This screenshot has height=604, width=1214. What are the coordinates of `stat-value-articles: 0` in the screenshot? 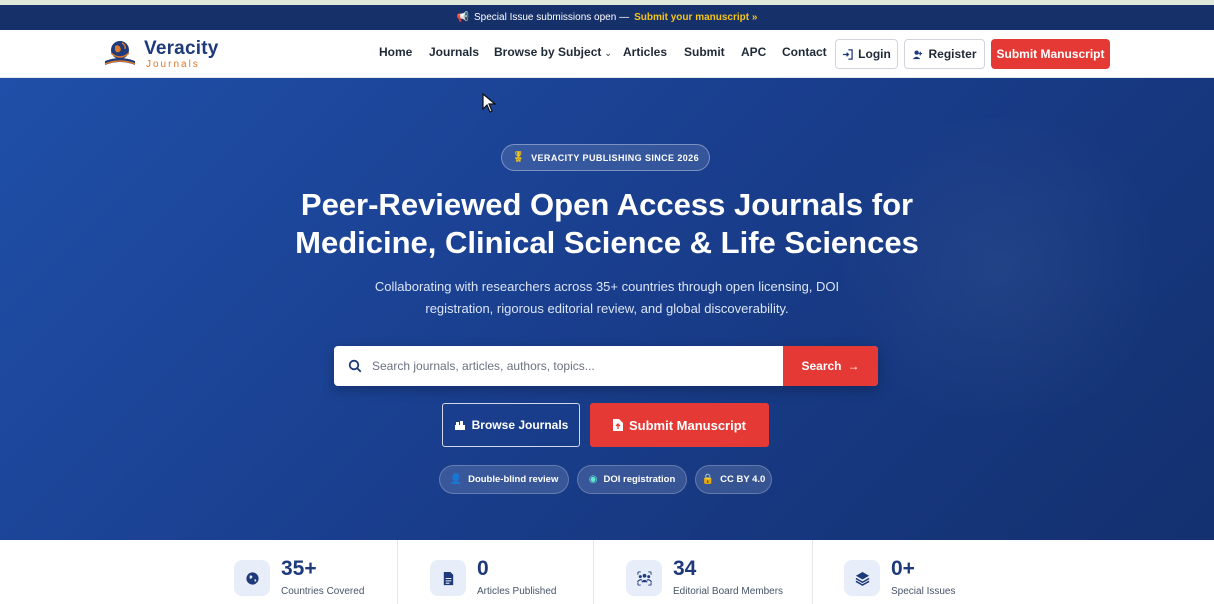 It's located at (483, 568).